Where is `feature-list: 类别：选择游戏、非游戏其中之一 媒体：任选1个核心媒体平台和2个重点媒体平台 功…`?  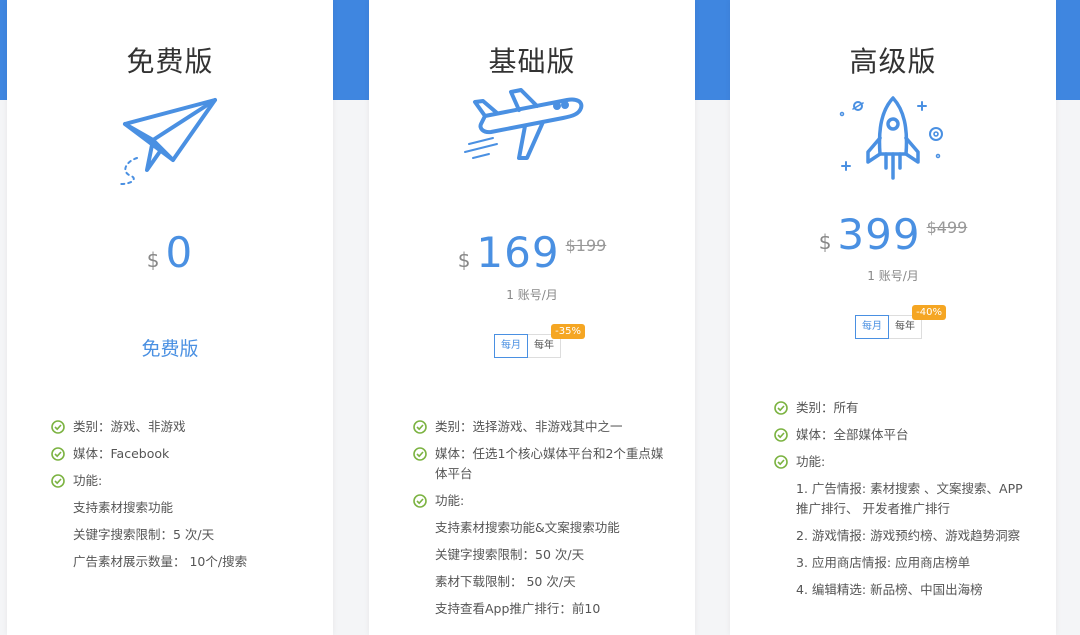 feature-list: 类别：选择游戏、非游戏其中之一 媒体：任选1个核心媒体平台和2个重点媒体平台 功… is located at coordinates (543, 521).